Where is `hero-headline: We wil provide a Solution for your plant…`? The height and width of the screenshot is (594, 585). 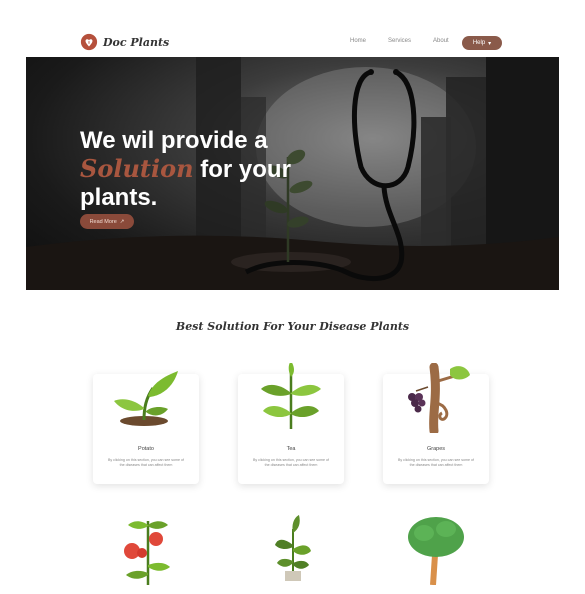
hero-headline: We wil provide a Solution for your plant… is located at coordinates (195, 169).